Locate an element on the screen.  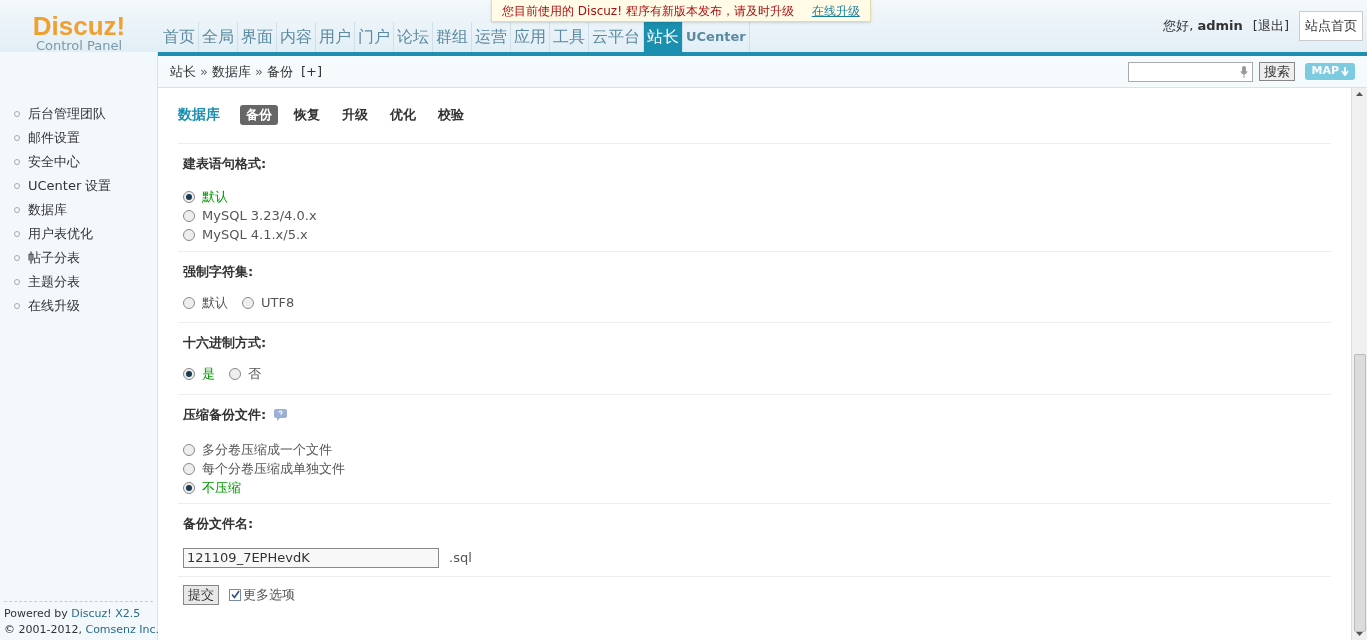
scroll-up-icon is located at coordinates (1359, 94).